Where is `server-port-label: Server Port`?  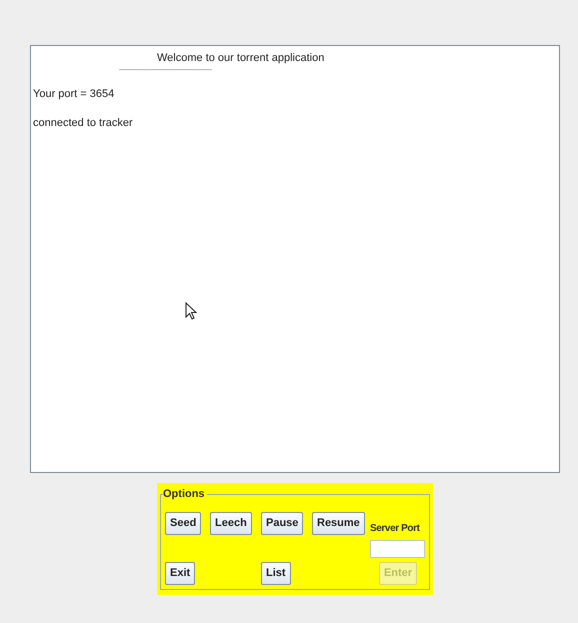 server-port-label: Server Port is located at coordinates (395, 529).